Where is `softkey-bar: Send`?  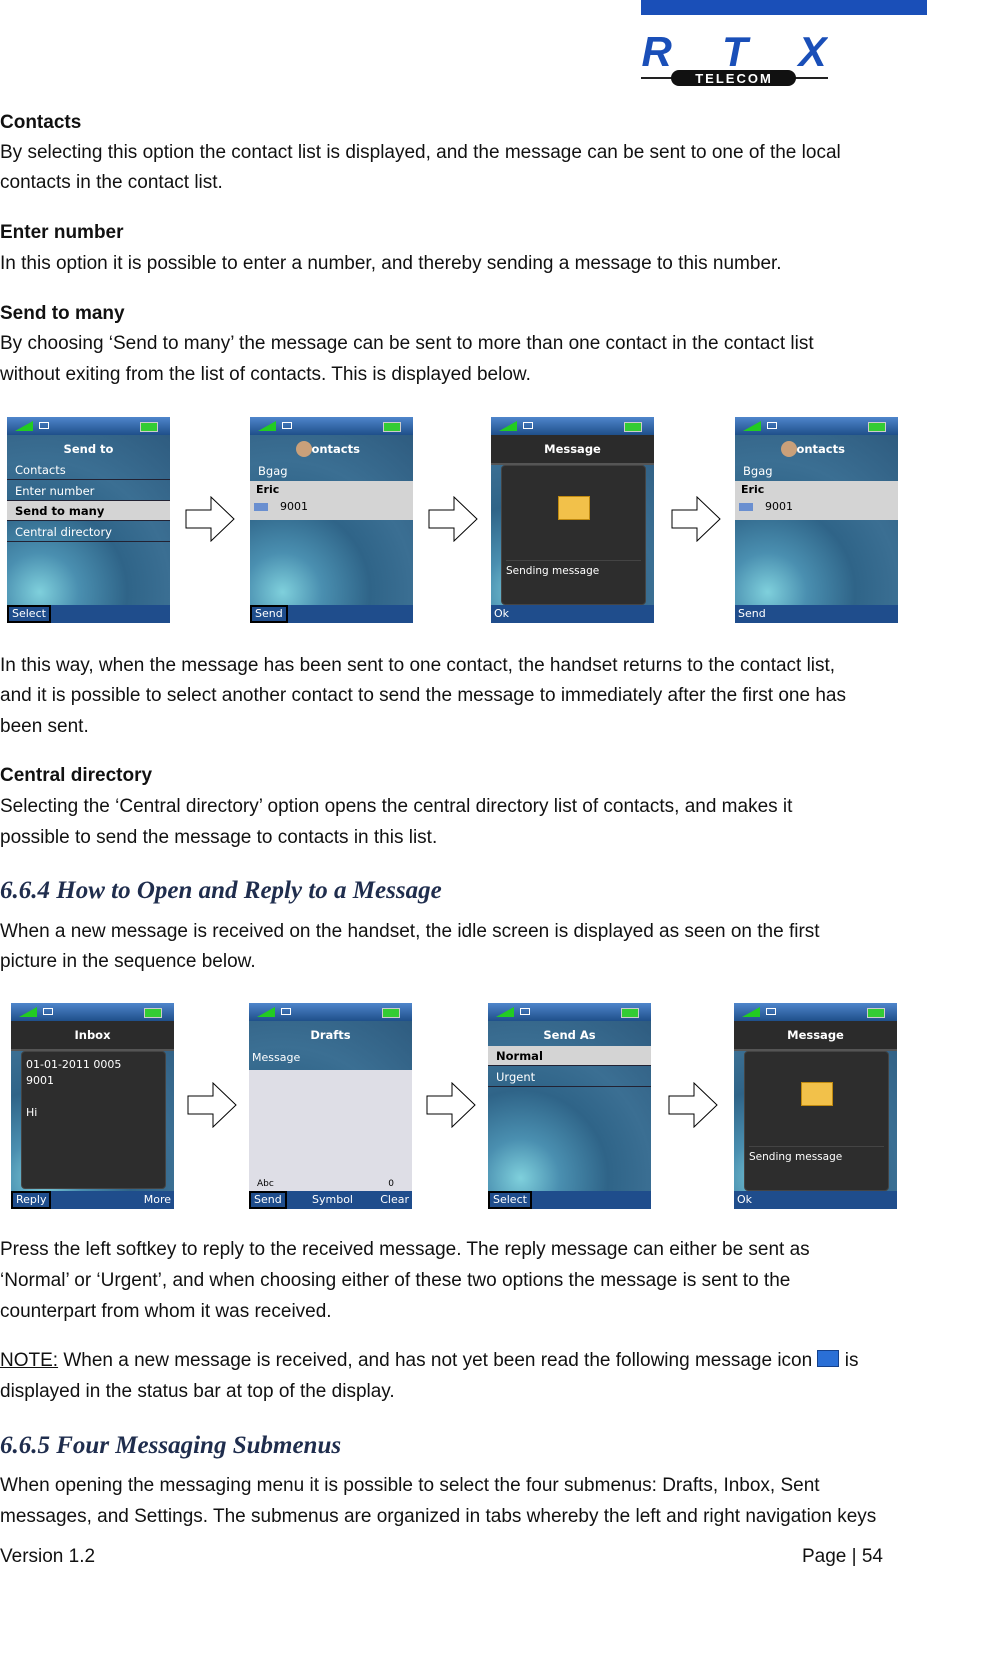
softkey-bar: Send is located at coordinates (331, 614).